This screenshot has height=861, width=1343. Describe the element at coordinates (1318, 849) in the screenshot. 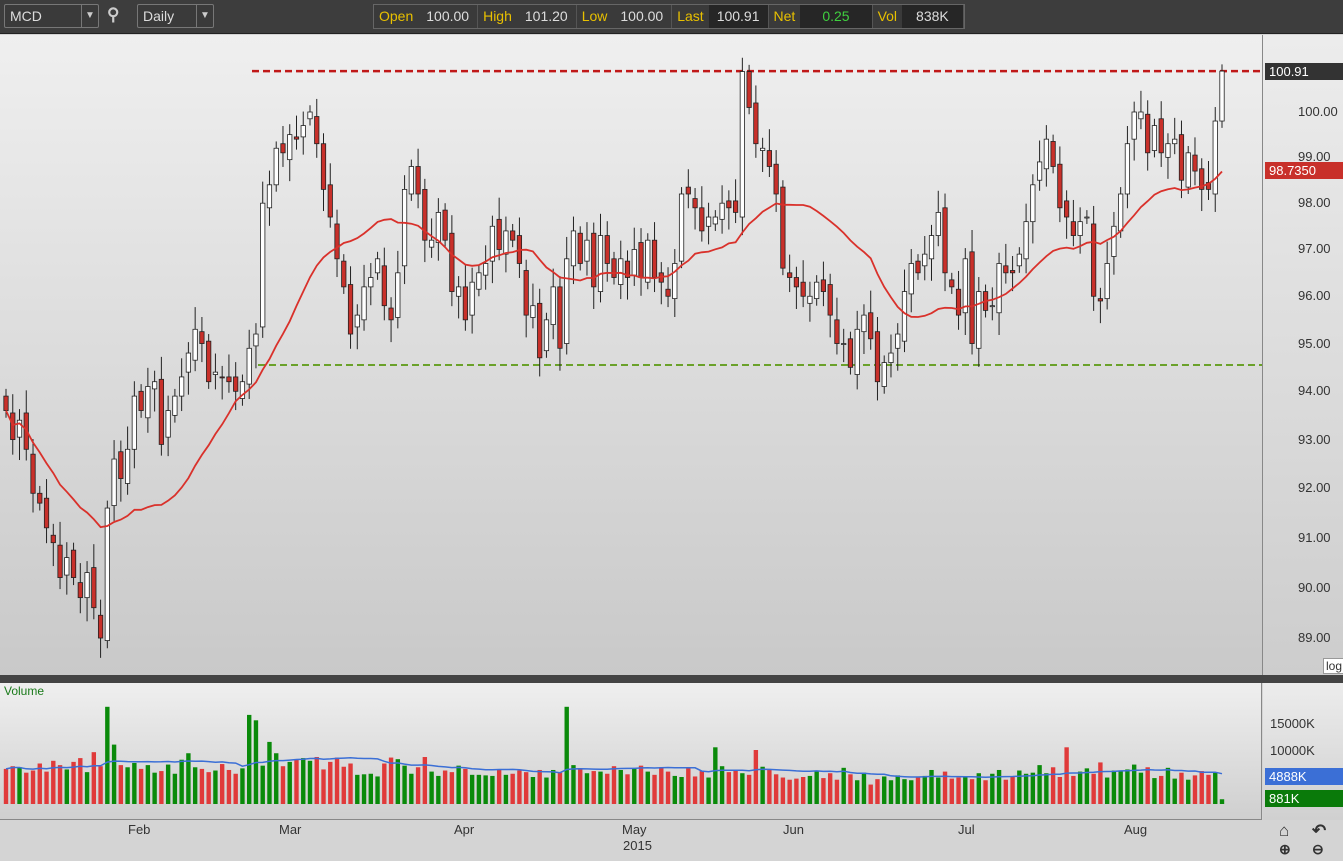

I see `zoom-out-icon: ⊖` at that location.